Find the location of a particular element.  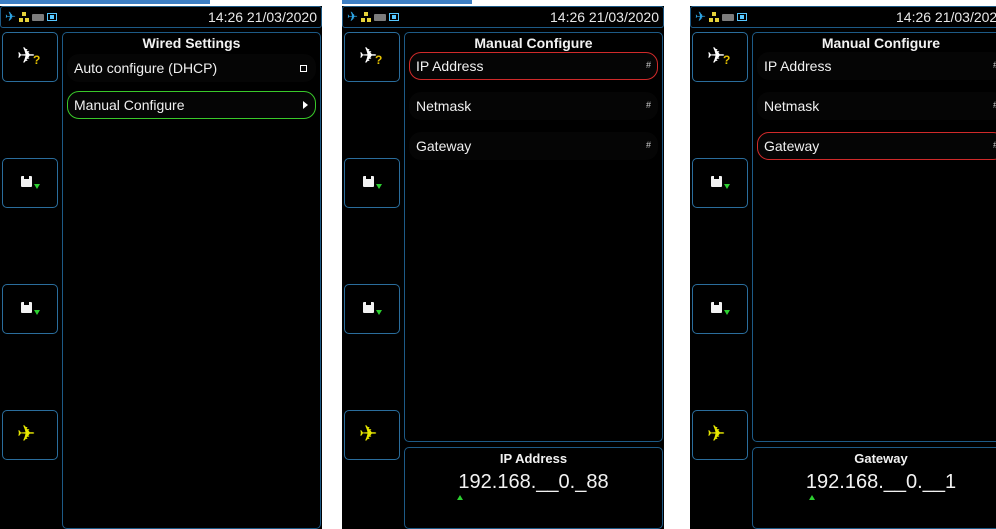

page-title: Wired Settings is located at coordinates (191, 43).